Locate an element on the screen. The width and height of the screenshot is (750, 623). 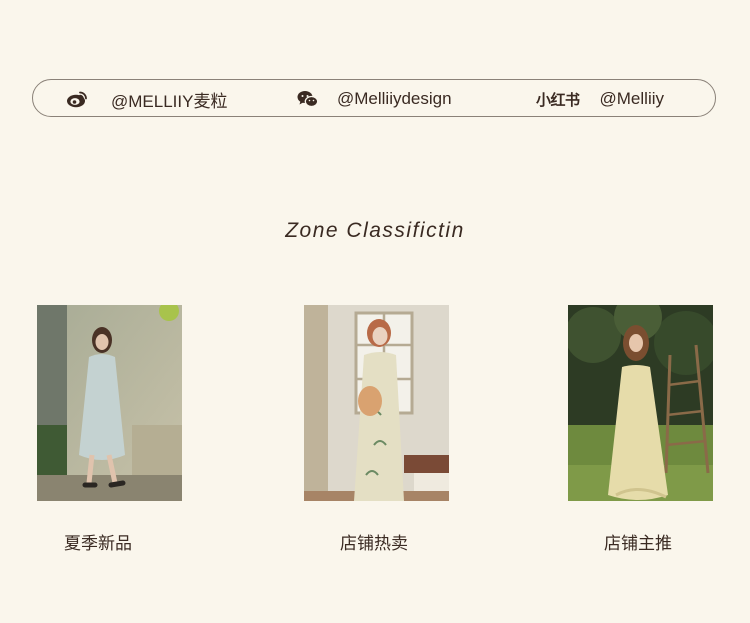
category-label: 夏季新品 is located at coordinates (98, 543).